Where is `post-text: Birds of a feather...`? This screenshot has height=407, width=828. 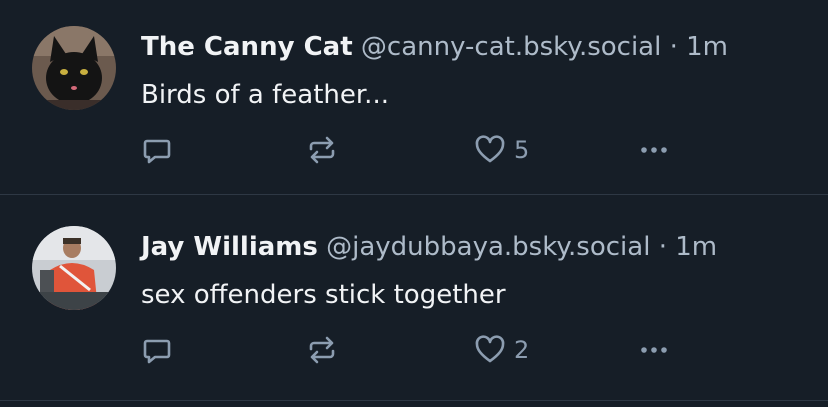
post-text: Birds of a feather... is located at coordinates (265, 95).